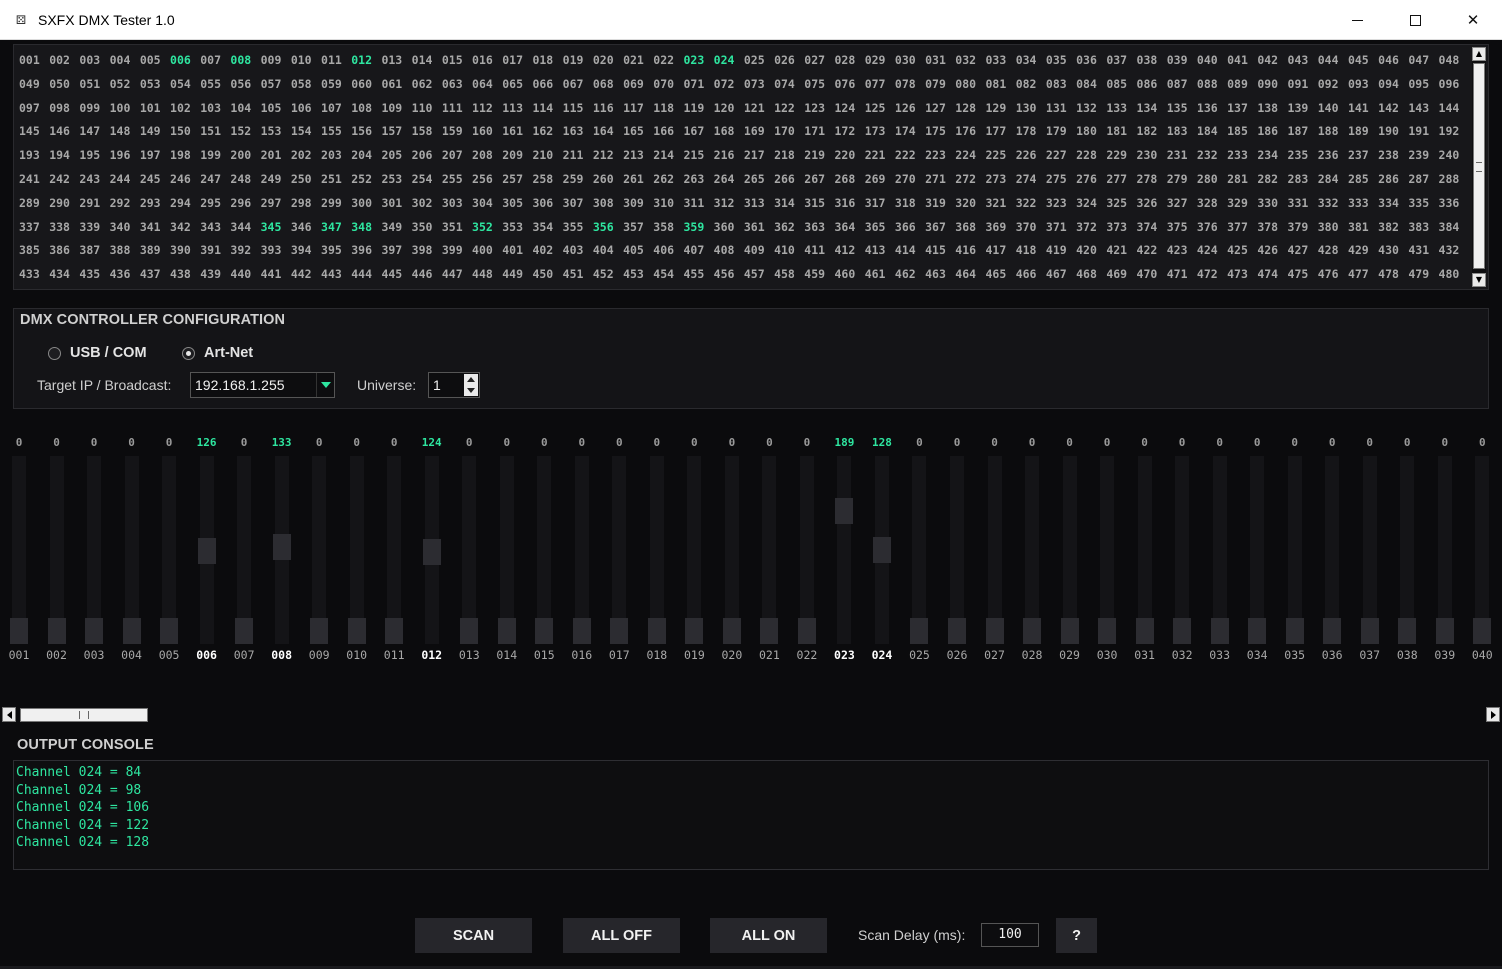  What do you see at coordinates (1482, 548) in the screenshot?
I see `fader-040: 0 040` at bounding box center [1482, 548].